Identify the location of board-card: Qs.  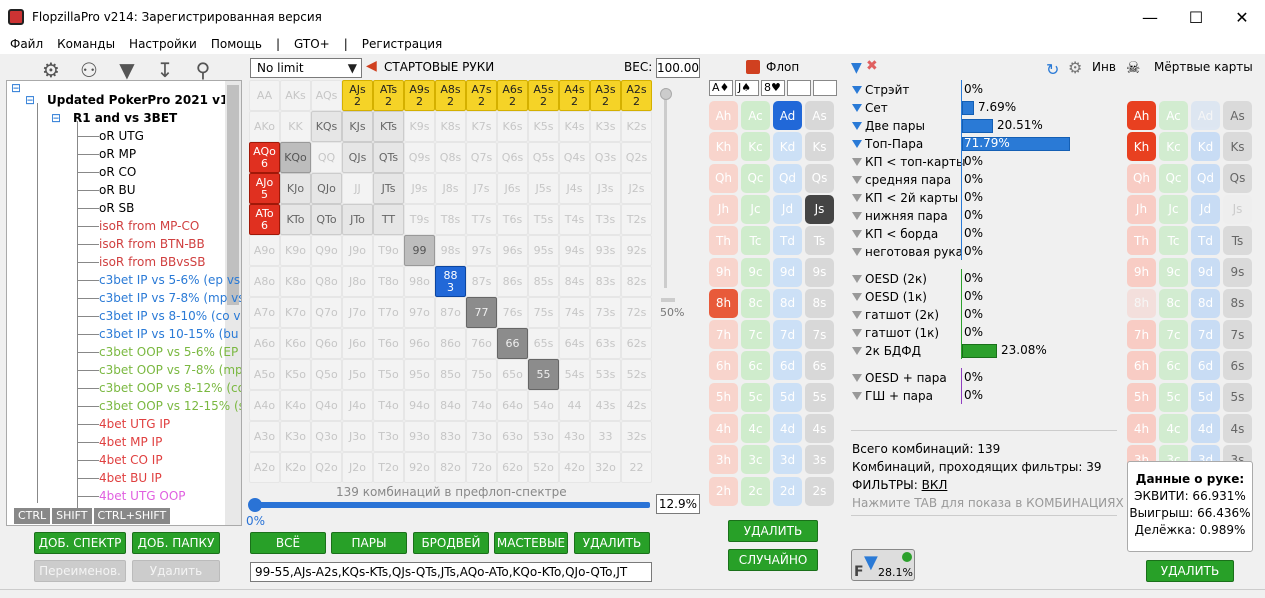
(819, 178).